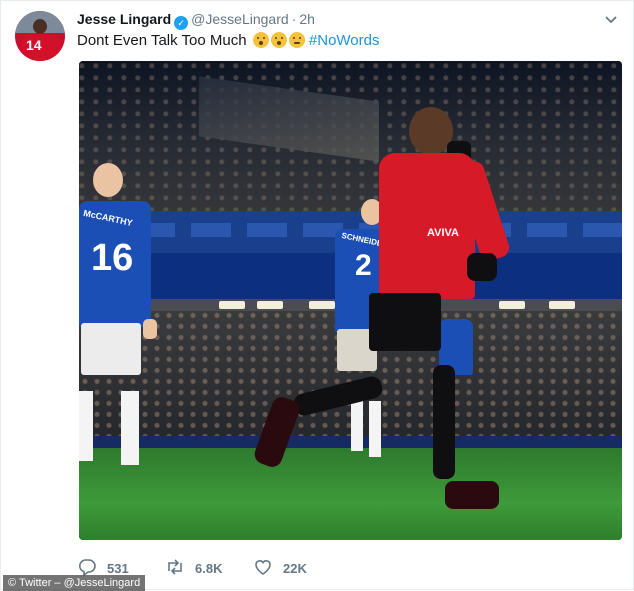  I want to click on player-left-shorts, so click(111, 349).